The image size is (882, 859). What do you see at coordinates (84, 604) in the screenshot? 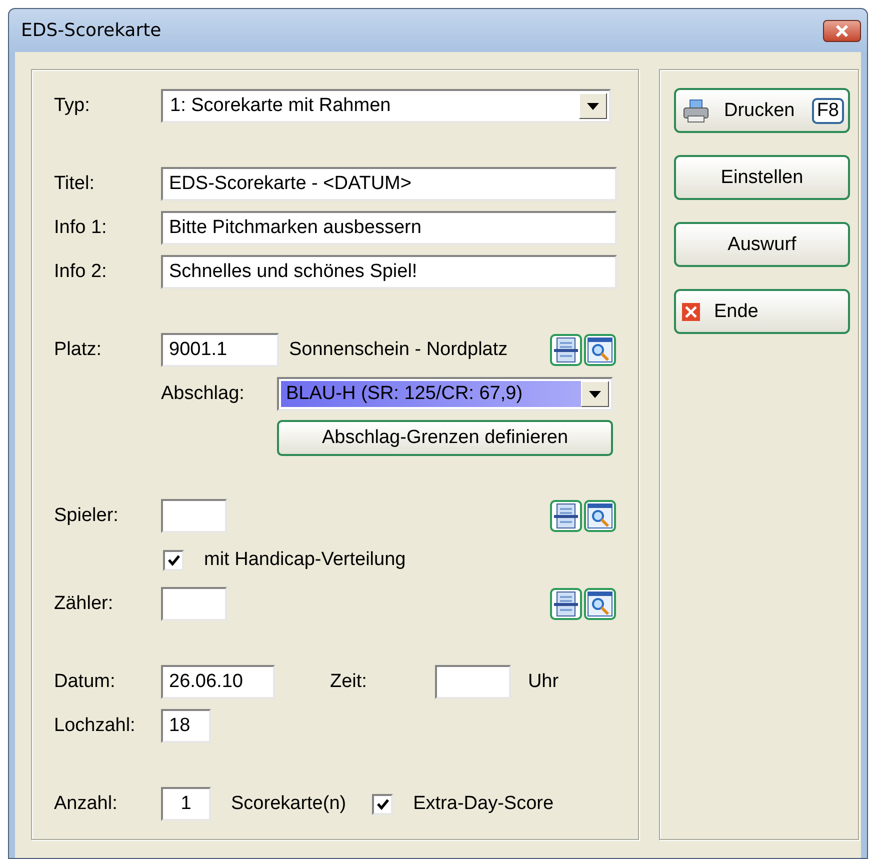
I see `field-label: Zähler:` at bounding box center [84, 604].